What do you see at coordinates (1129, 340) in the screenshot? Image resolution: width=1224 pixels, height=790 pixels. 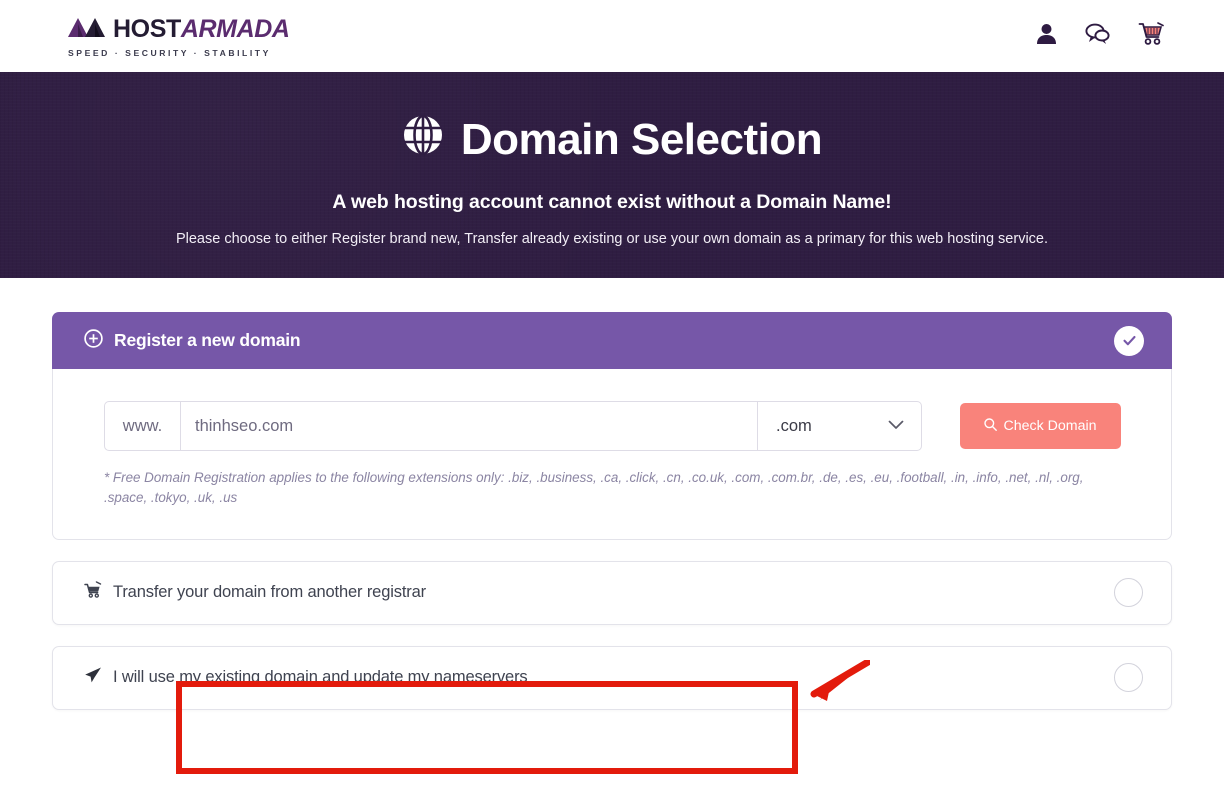 I see `check-circle-icon` at bounding box center [1129, 340].